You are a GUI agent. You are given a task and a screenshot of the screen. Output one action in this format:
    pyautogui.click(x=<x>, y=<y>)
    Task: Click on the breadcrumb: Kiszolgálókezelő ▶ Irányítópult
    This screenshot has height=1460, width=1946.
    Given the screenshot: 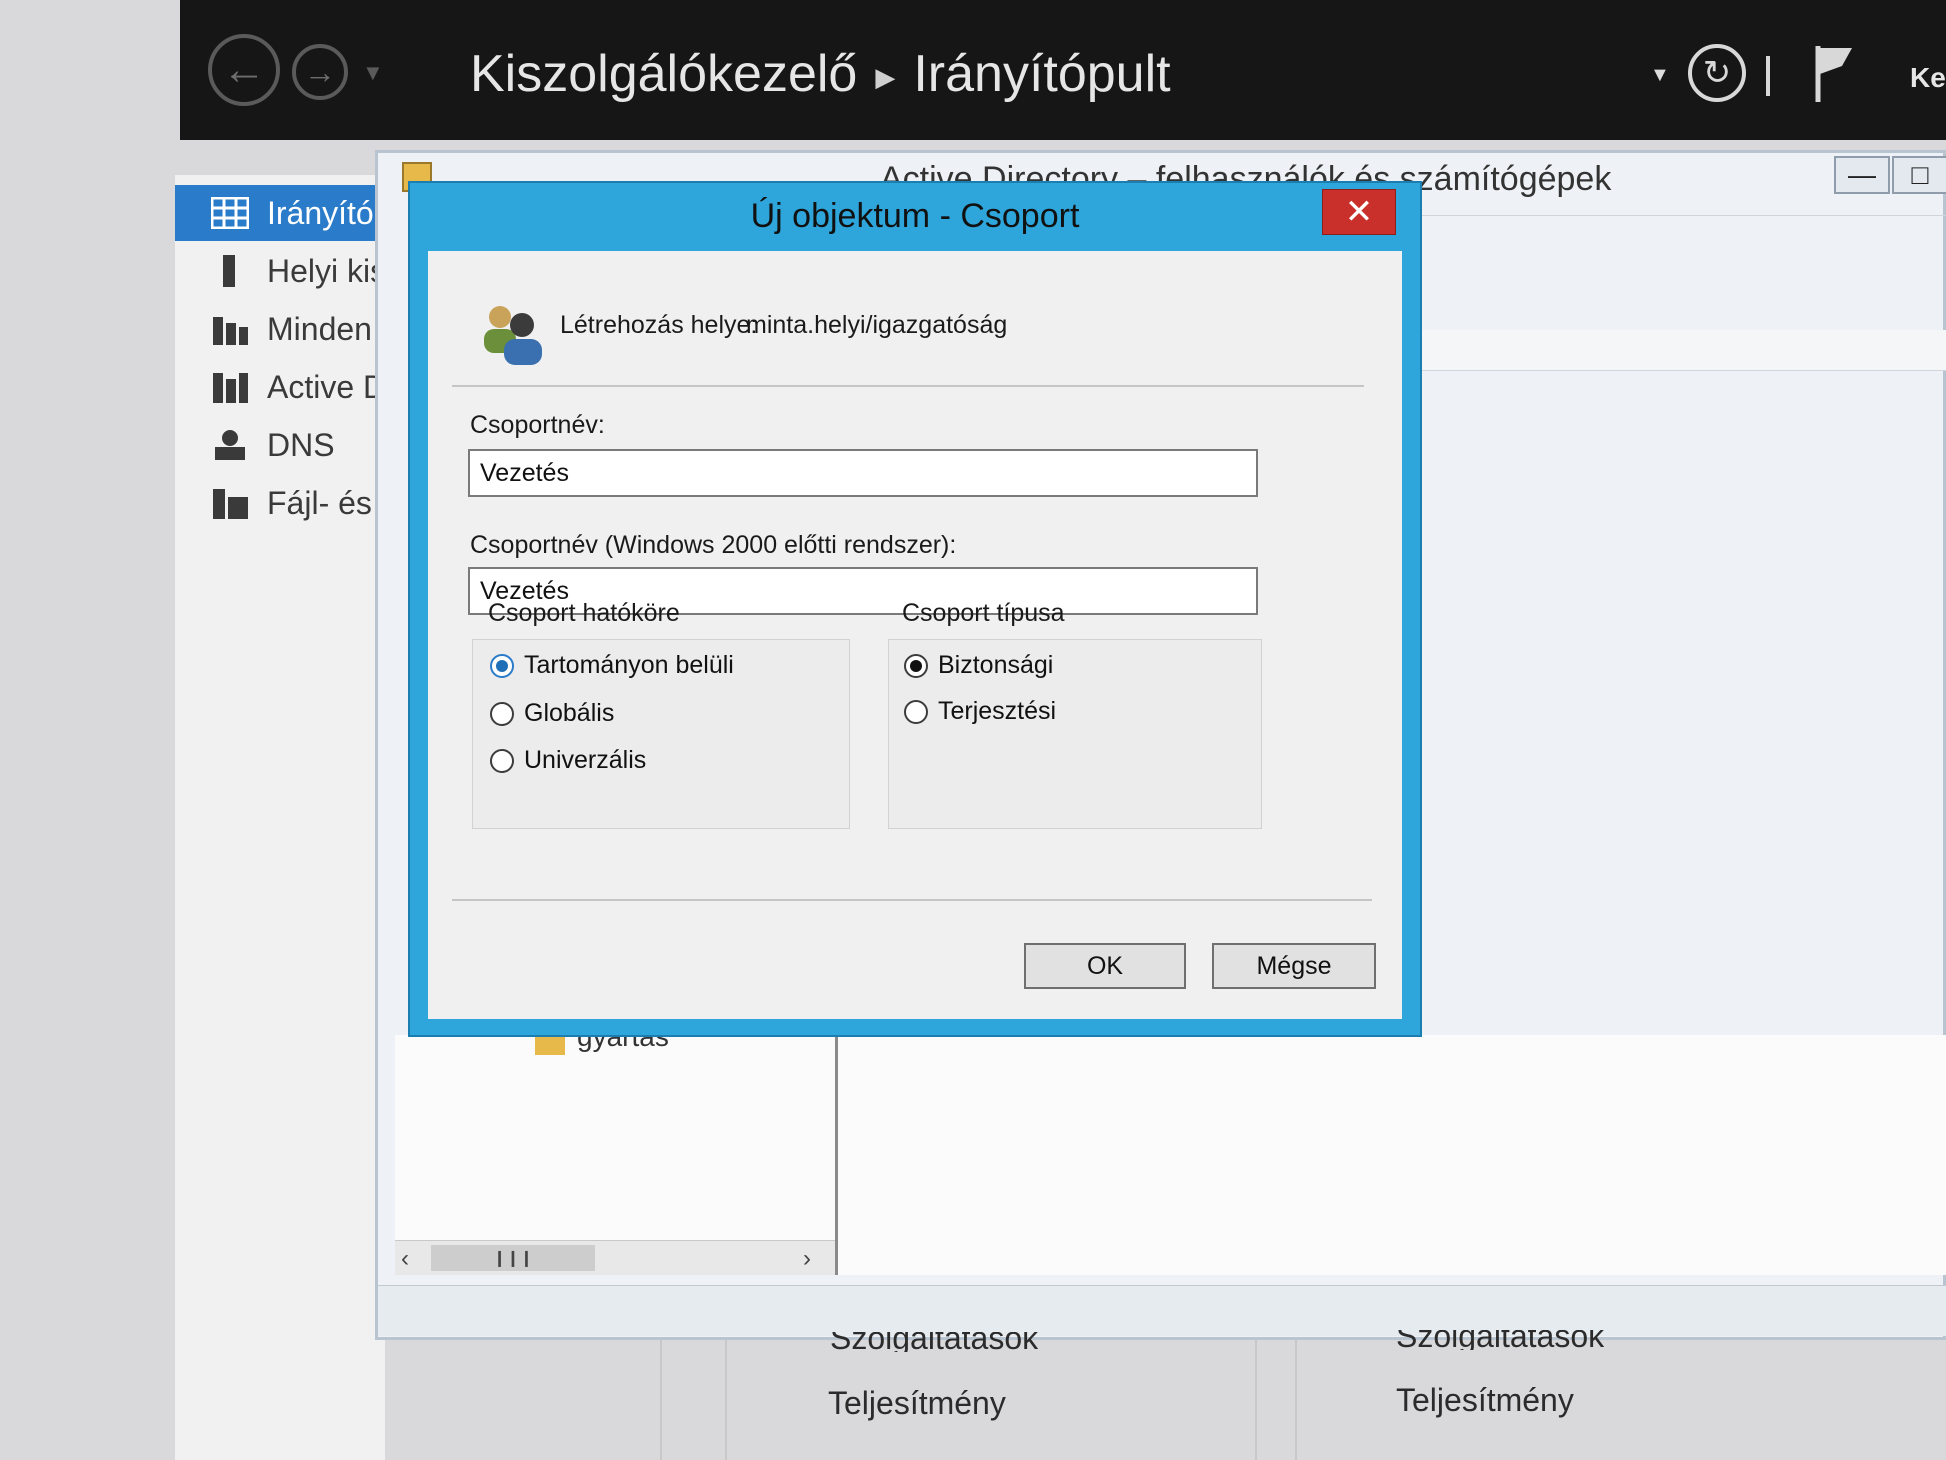 What is the action you would take?
    pyautogui.click(x=820, y=74)
    